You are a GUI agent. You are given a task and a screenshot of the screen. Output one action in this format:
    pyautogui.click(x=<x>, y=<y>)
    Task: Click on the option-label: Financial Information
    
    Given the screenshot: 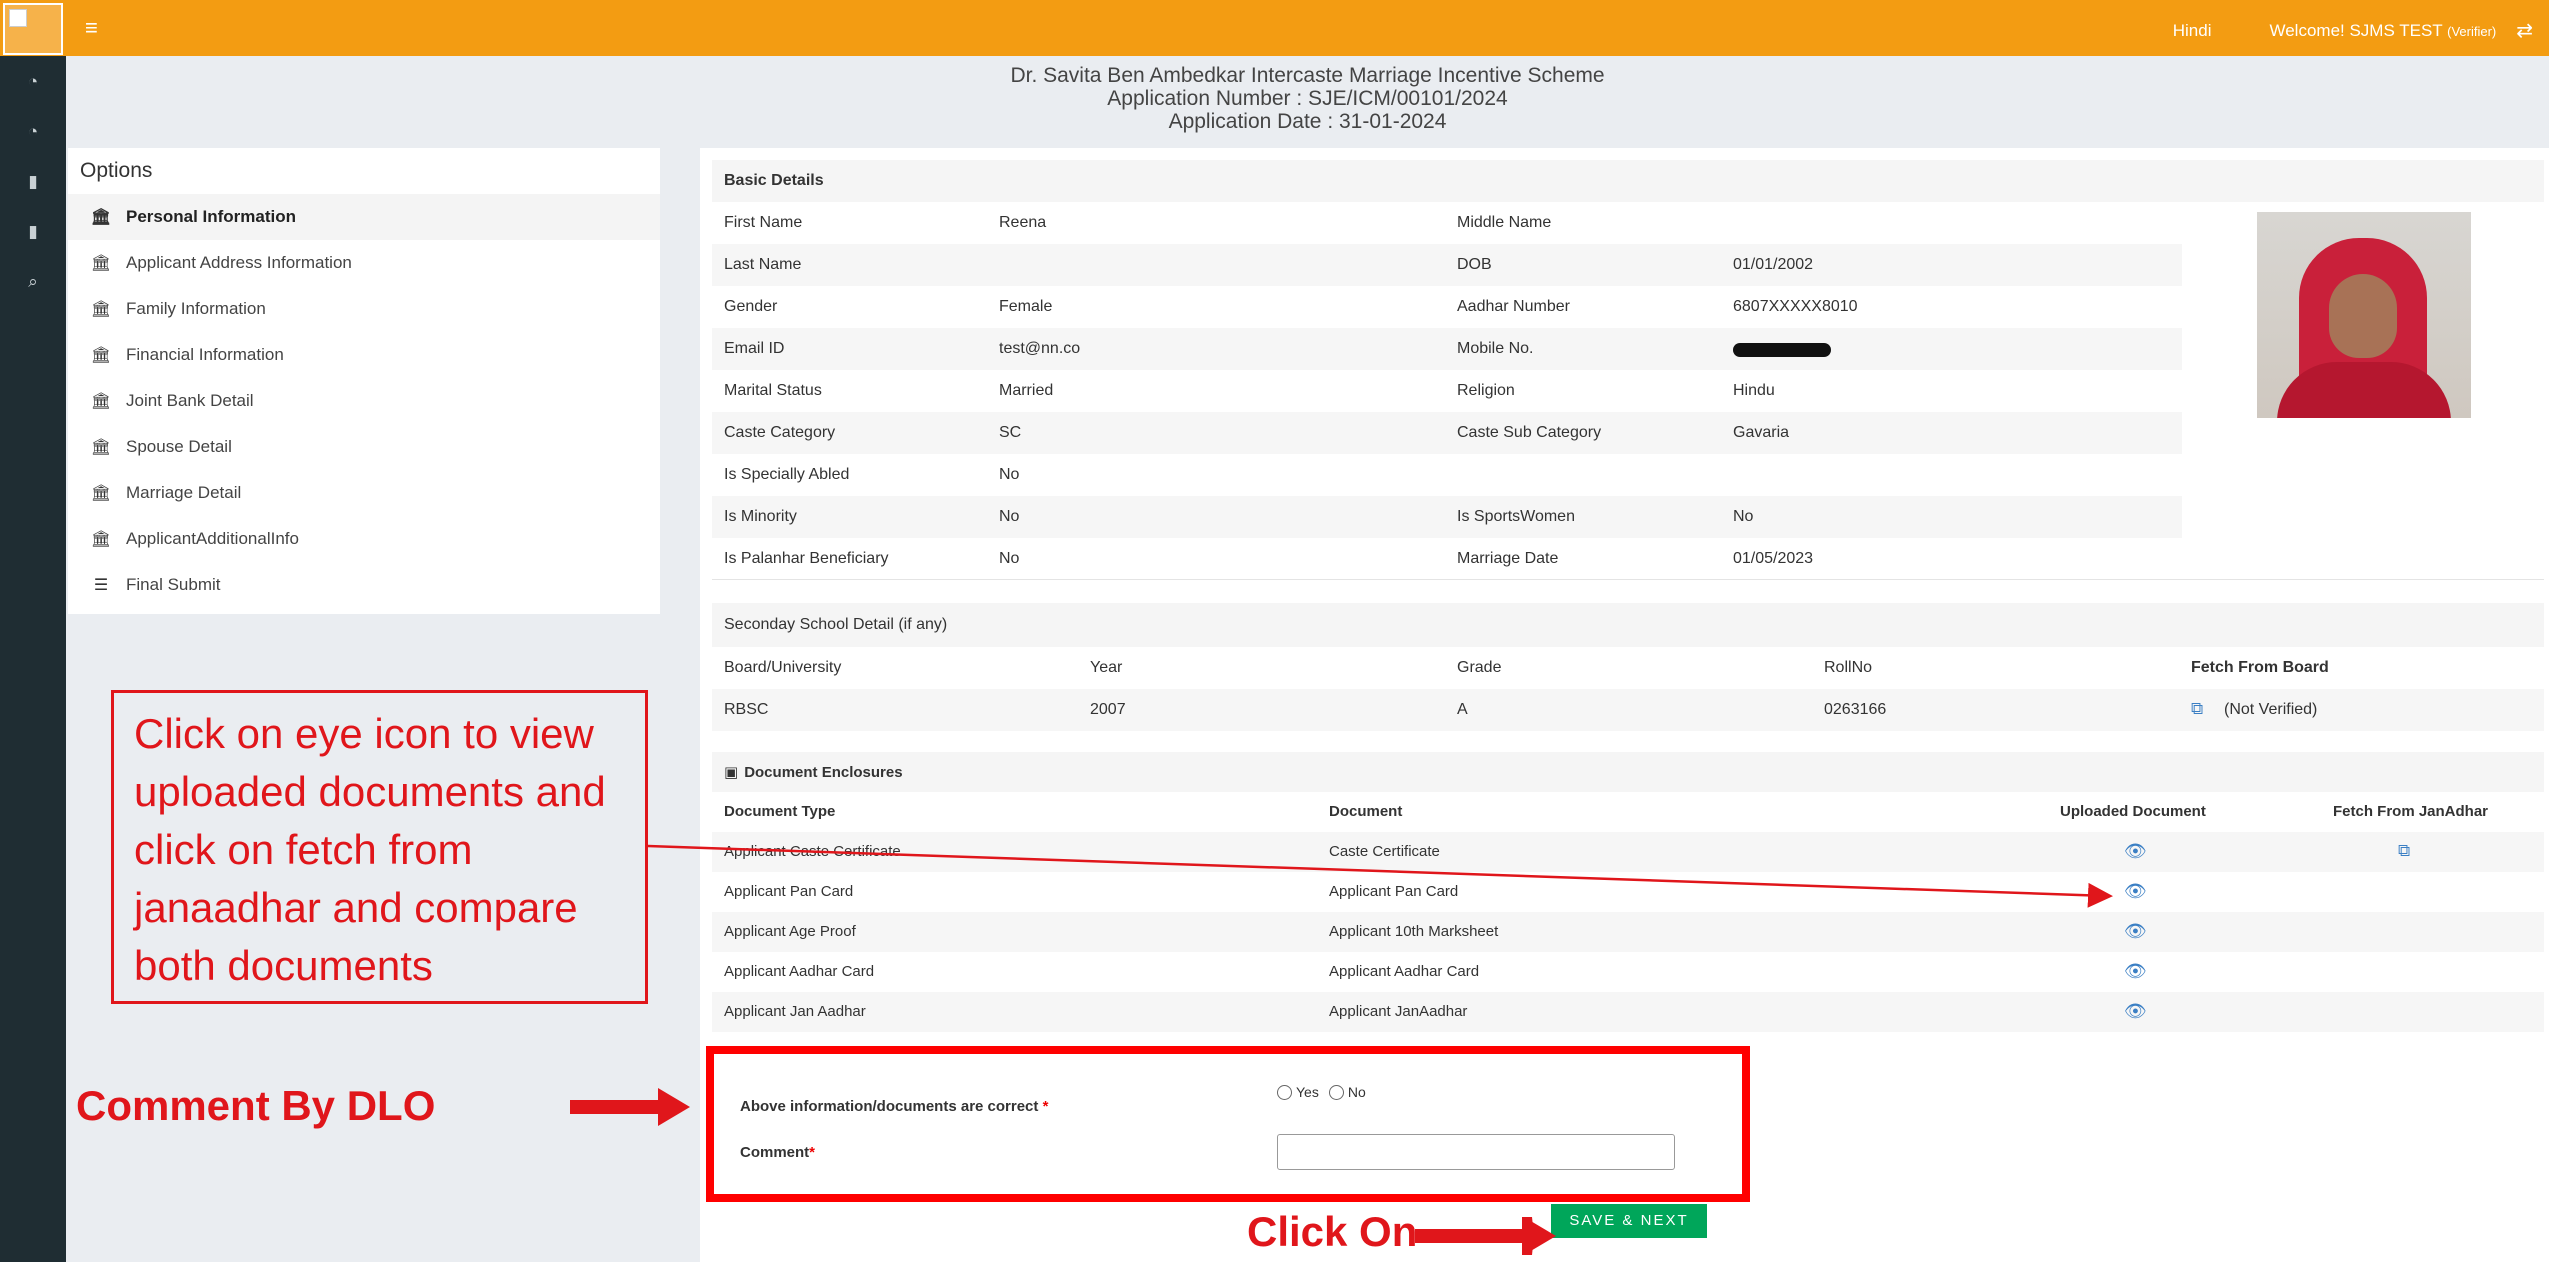 What is the action you would take?
    pyautogui.click(x=205, y=354)
    